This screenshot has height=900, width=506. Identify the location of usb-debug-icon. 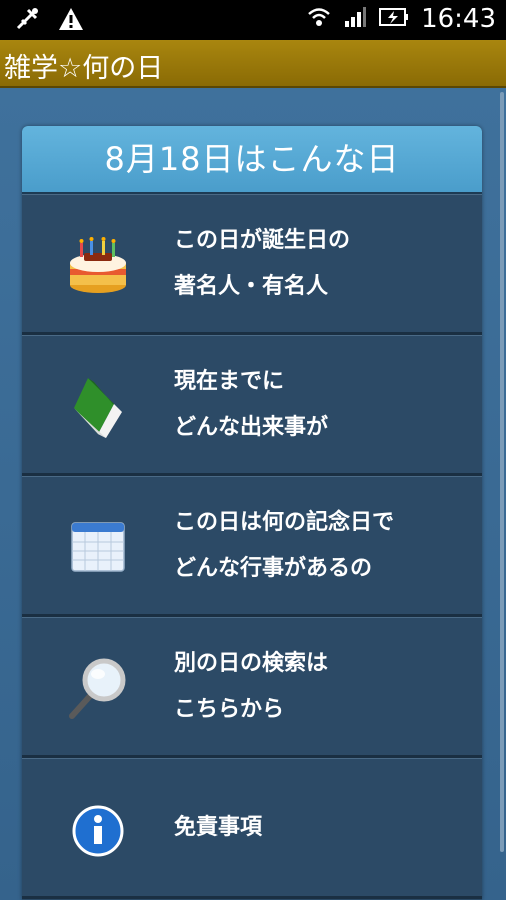
(27, 21).